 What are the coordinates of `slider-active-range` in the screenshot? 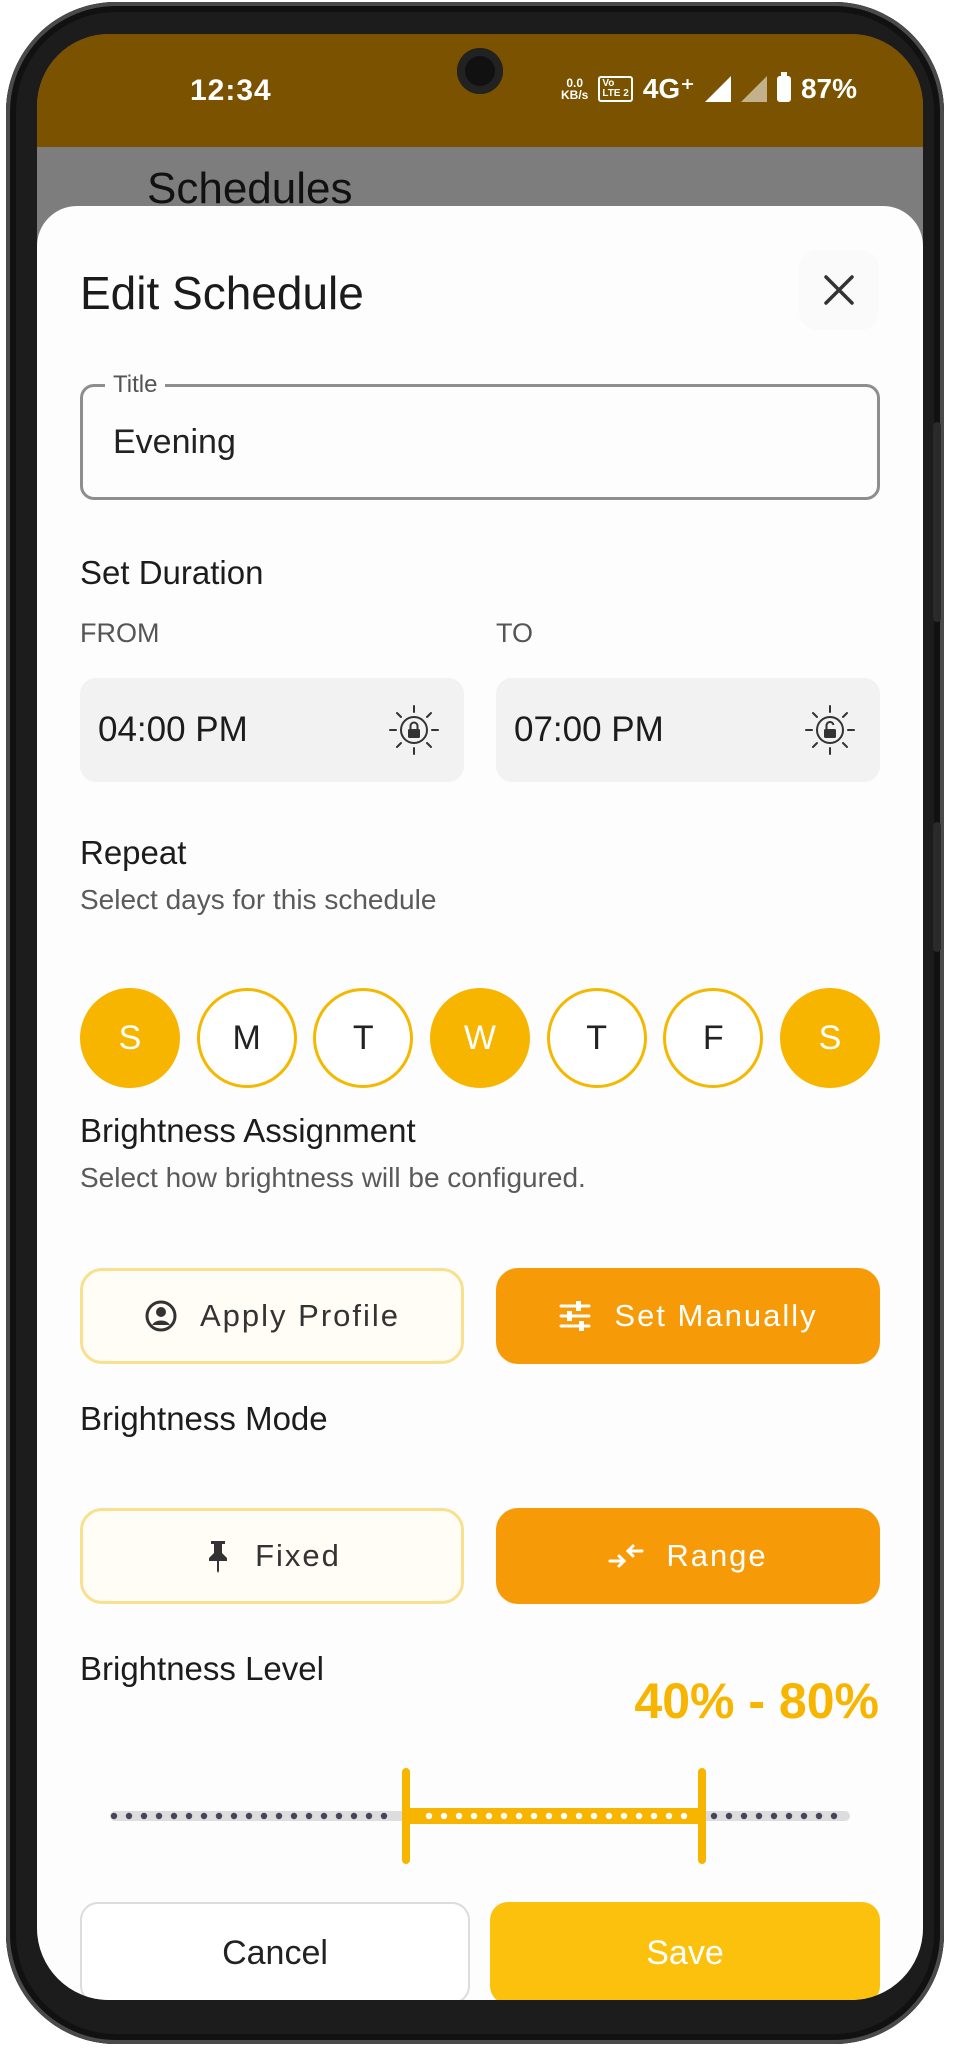 It's located at (554, 1816).